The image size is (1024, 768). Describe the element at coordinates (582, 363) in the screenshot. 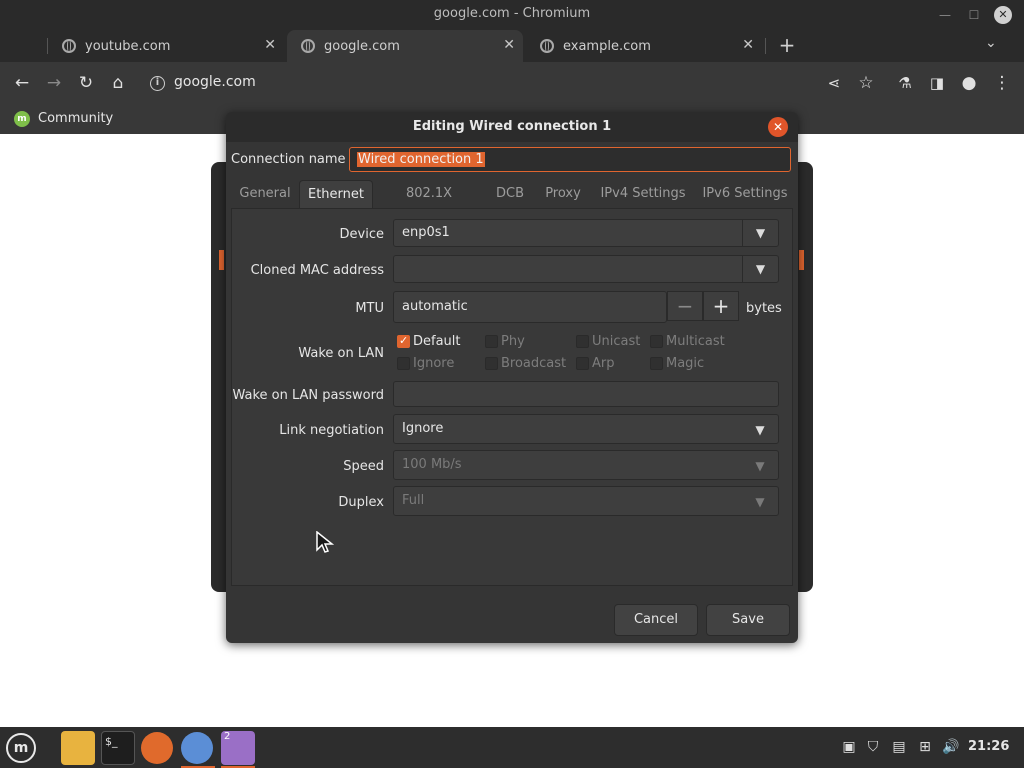

I see `wol-arp-checkbox` at that location.